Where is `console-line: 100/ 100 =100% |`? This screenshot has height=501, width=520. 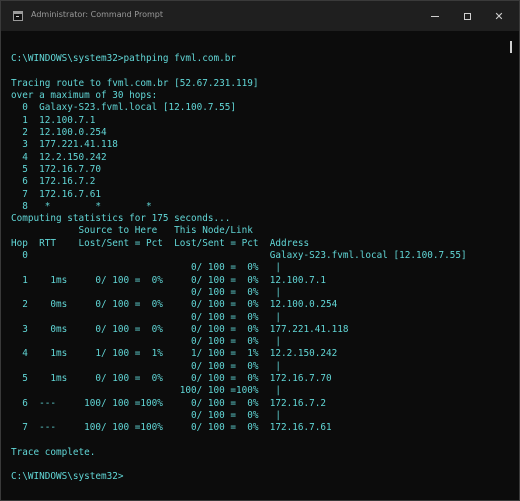
console-line: 100/ 100 =100% | is located at coordinates (146, 391).